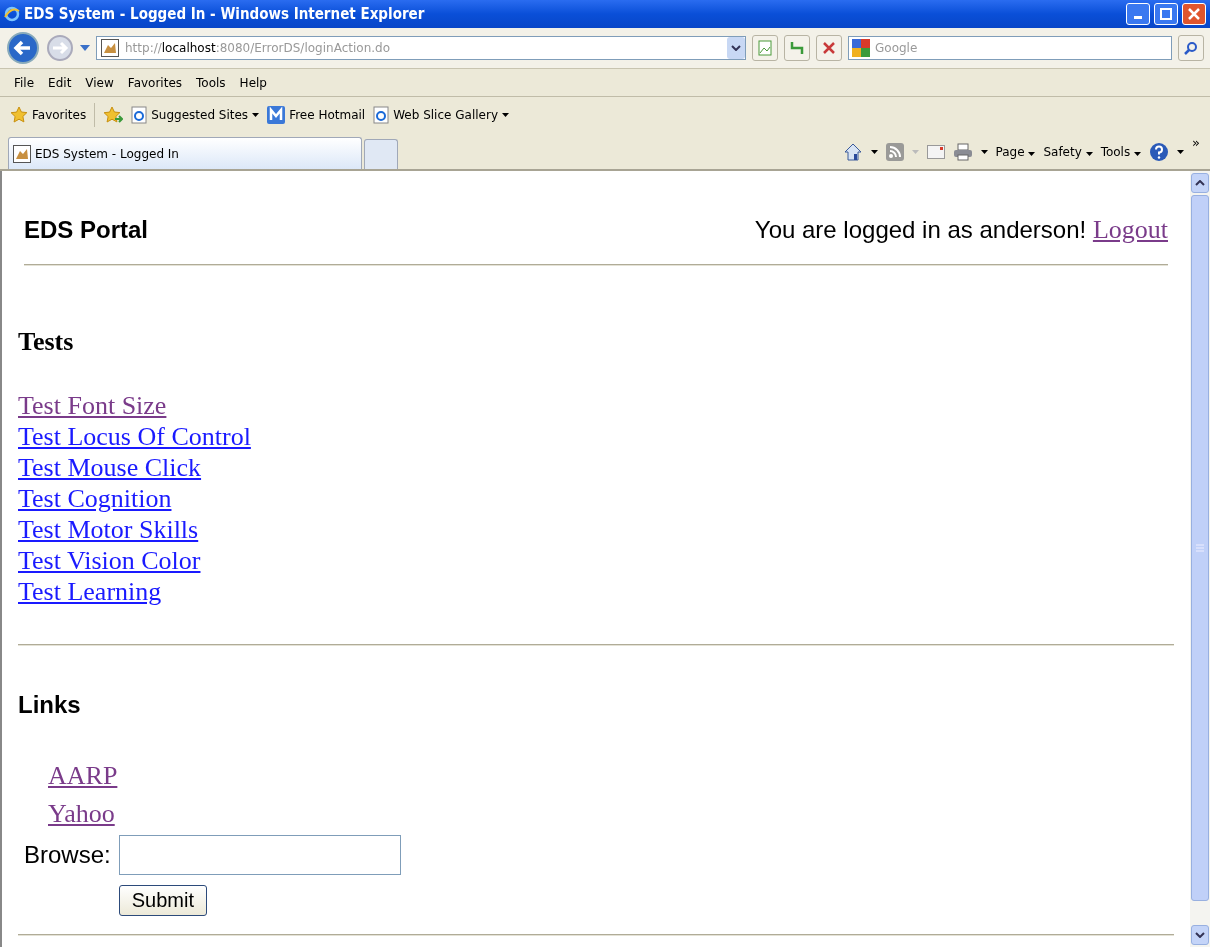 The image size is (1210, 947). I want to click on menu-item: File, so click(24, 82).